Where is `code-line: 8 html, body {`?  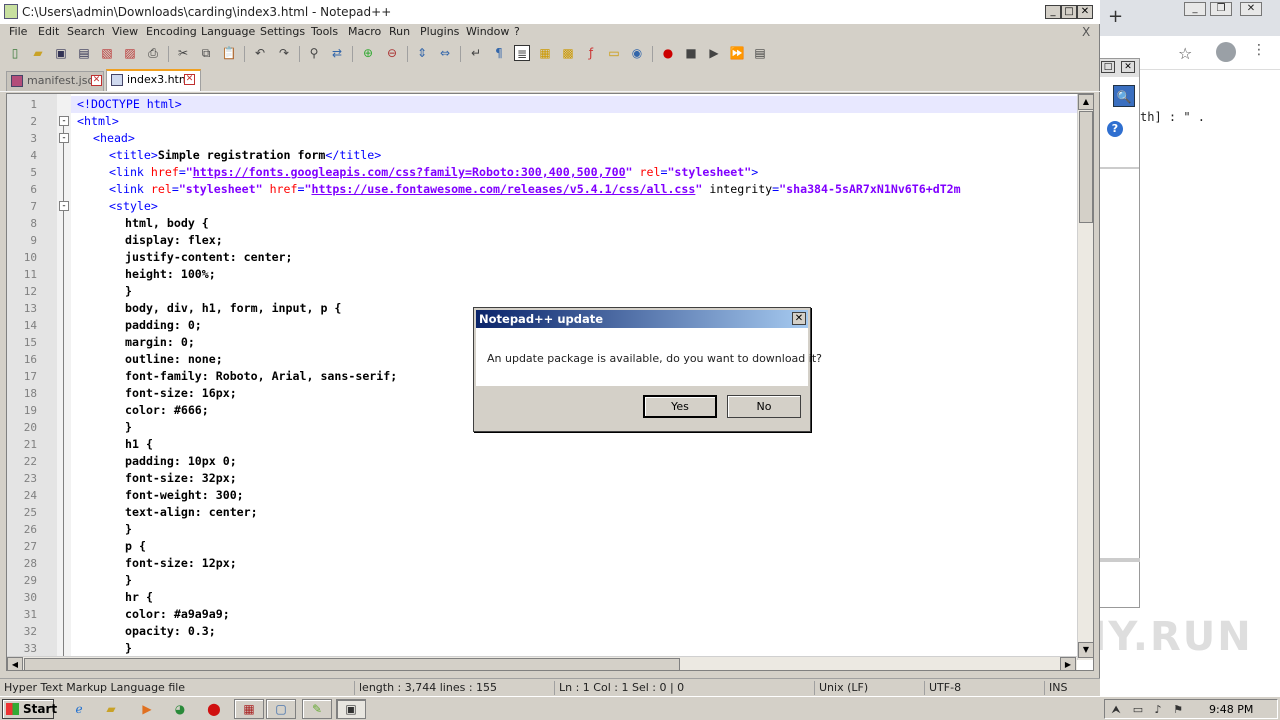 code-line: 8 html, body { is located at coordinates (542, 223).